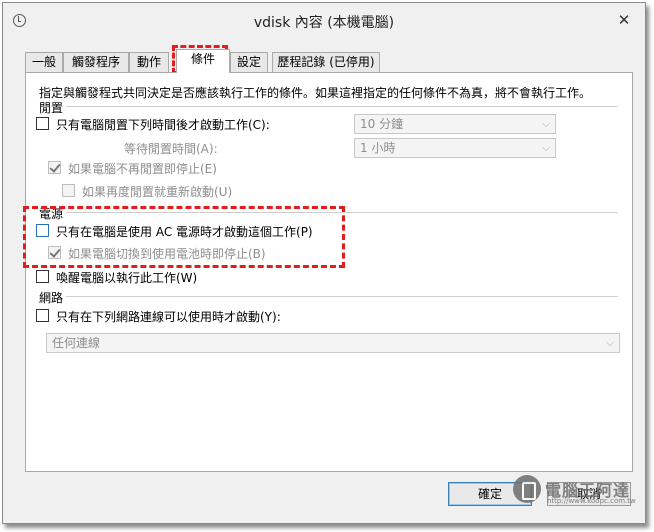 Image resolution: width=654 pixels, height=532 pixels. I want to click on network-divider, so click(342, 296).